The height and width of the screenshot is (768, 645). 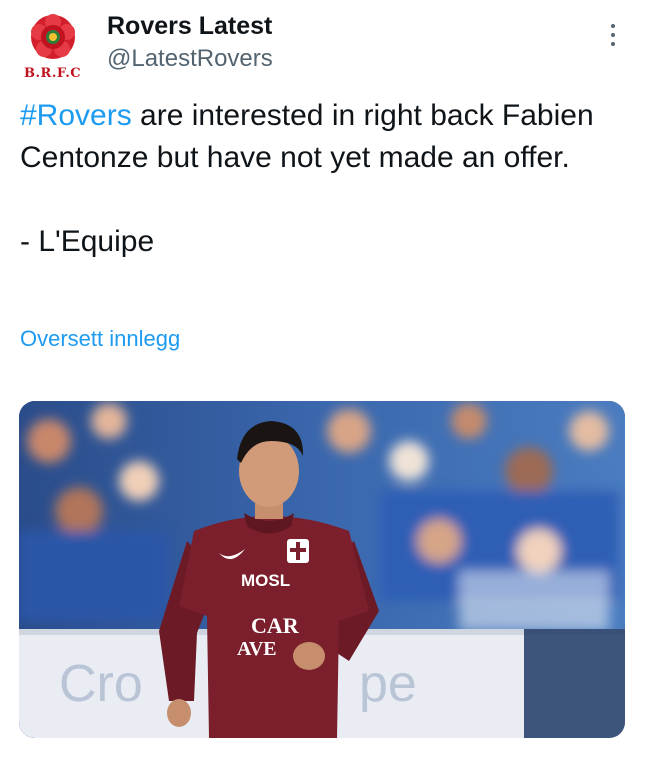 I want to click on shirt-sponsor-bottom-1: CAR, so click(x=275, y=625).